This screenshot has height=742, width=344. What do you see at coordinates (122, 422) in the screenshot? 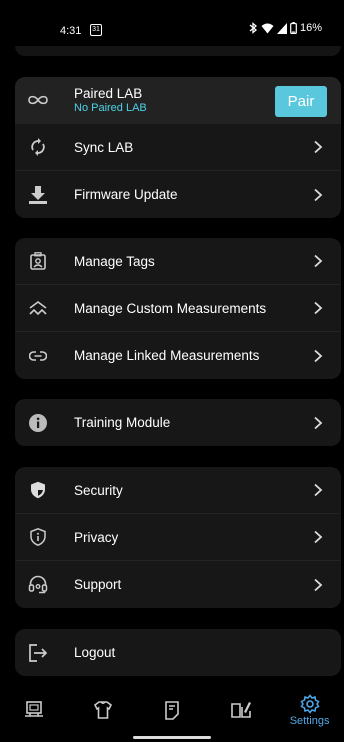
I see `training-module-label: Training Module` at bounding box center [122, 422].